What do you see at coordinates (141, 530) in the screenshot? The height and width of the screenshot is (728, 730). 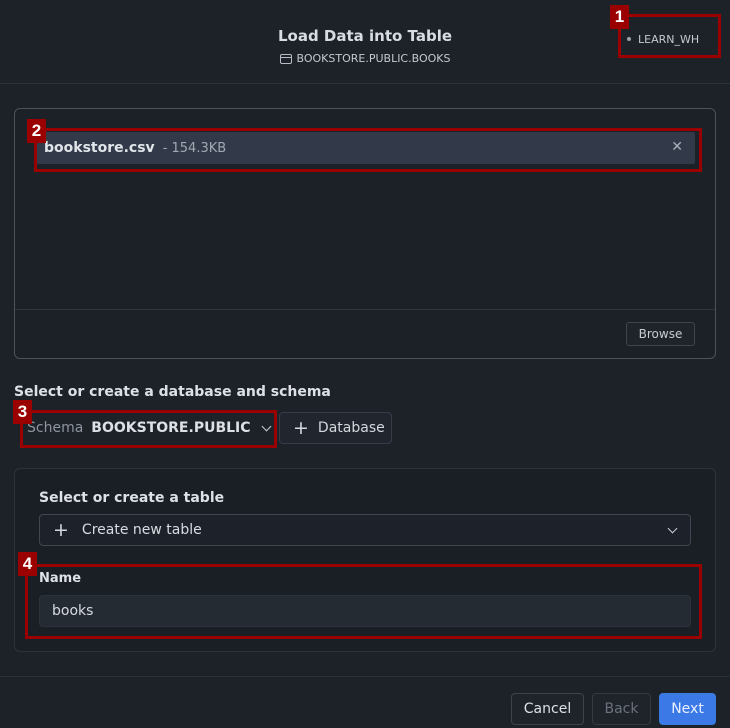 I see `table-dropdown-value: Create new table` at bounding box center [141, 530].